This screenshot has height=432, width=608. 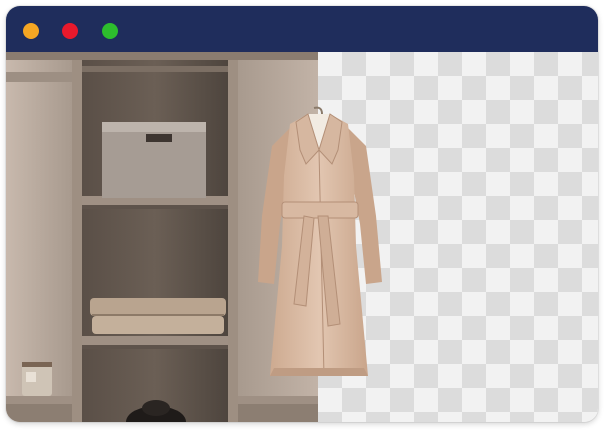 I want to click on window-control-red-icon, so click(x=70, y=31).